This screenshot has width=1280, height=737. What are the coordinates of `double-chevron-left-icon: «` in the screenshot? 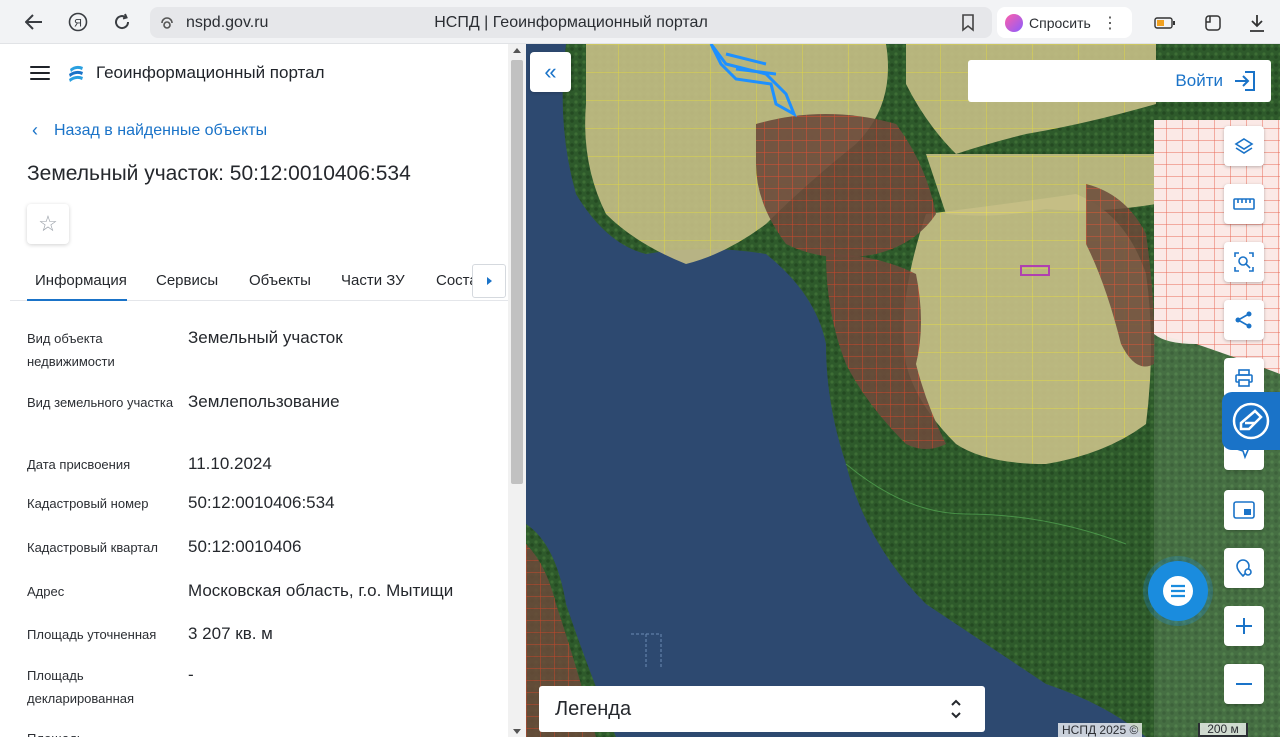 It's located at (550, 71).